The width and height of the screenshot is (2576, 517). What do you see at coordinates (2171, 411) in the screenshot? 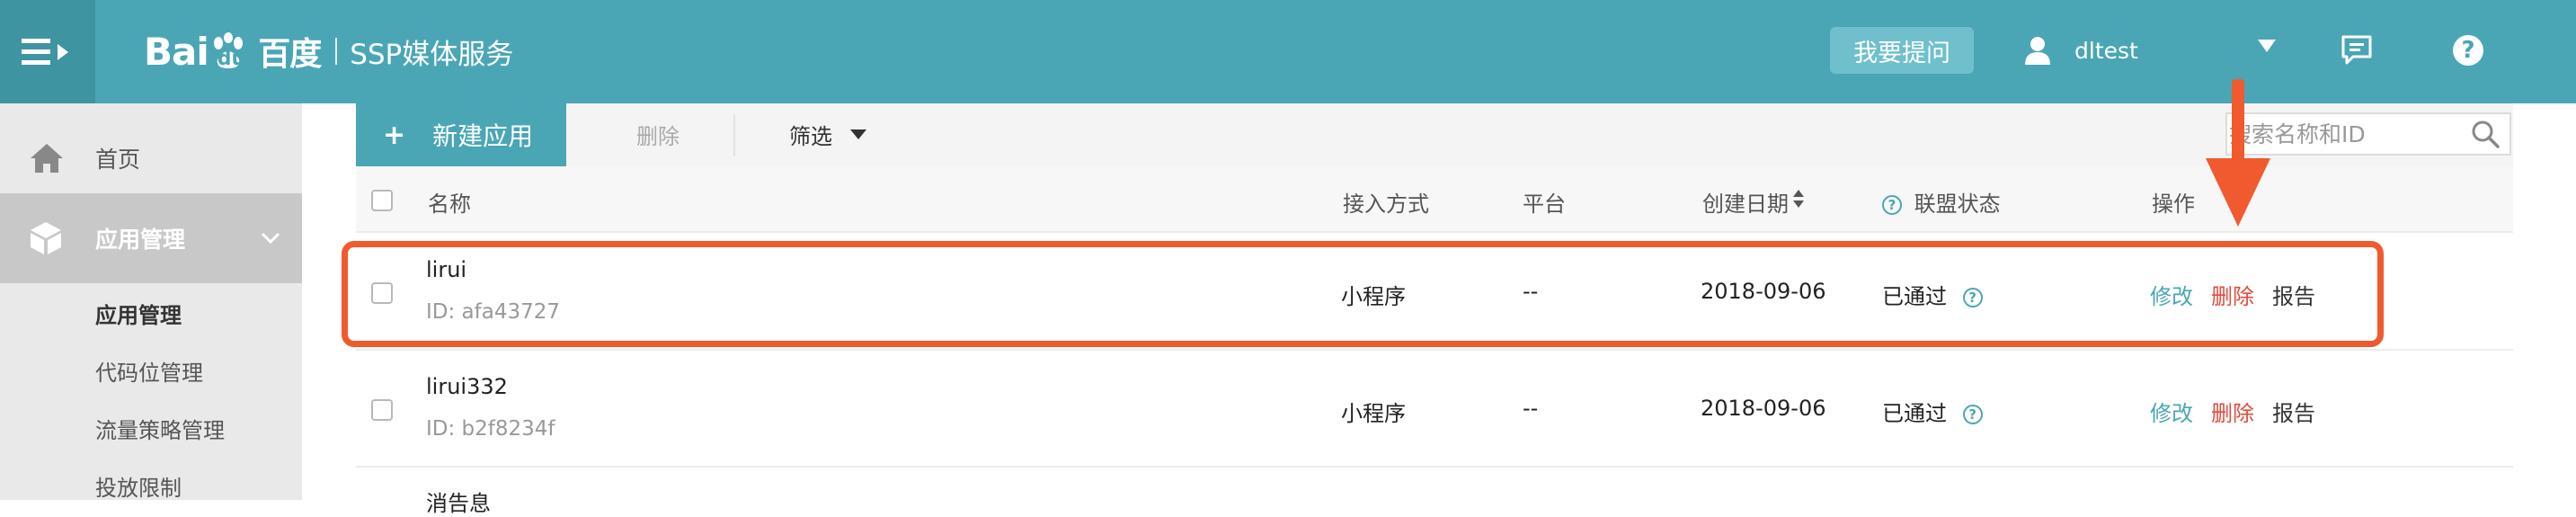
I see `edit-link: 修改` at bounding box center [2171, 411].